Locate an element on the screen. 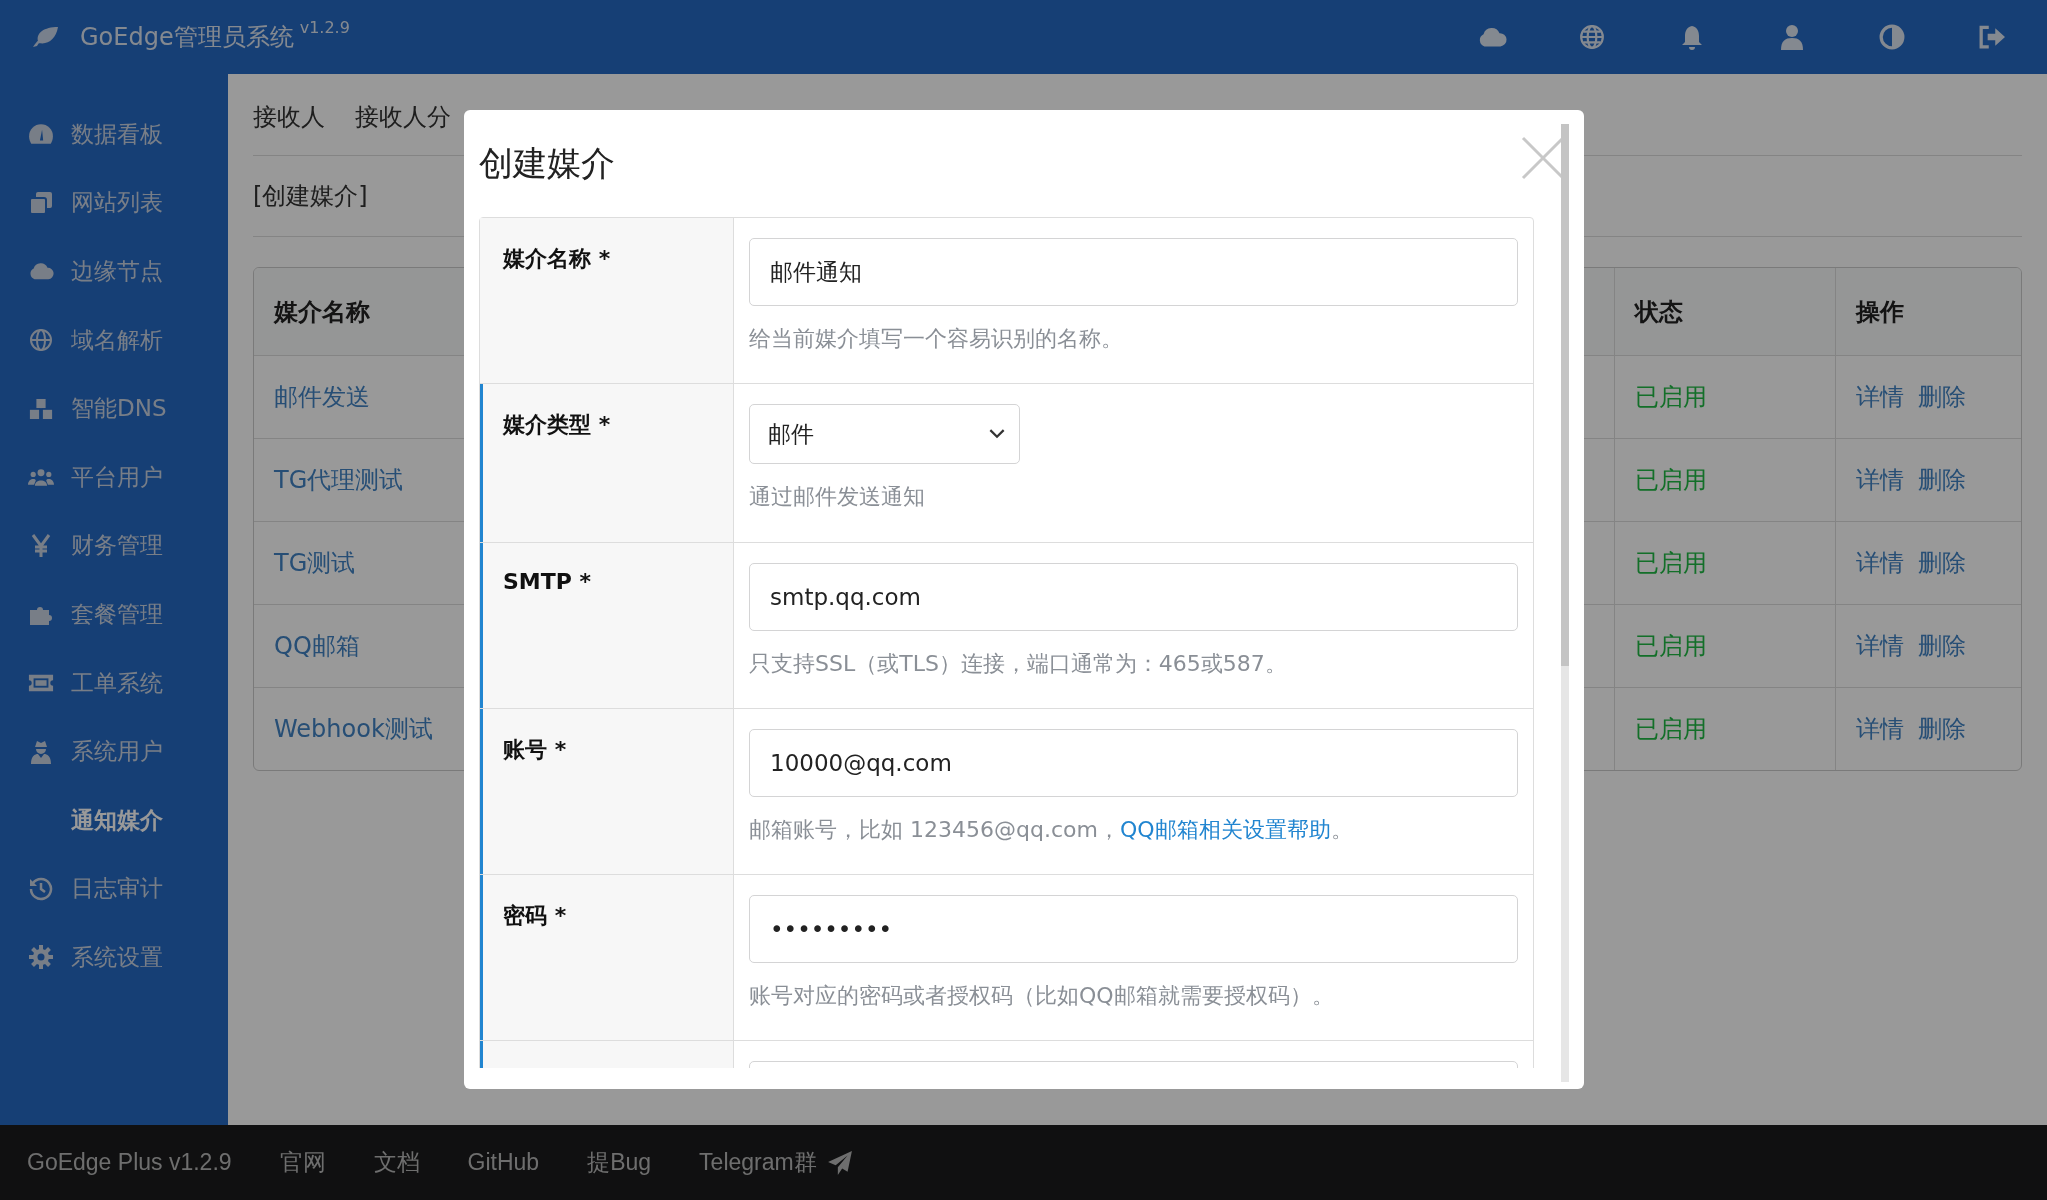 The image size is (2047, 1200). input-field: 10000@qq.com is located at coordinates (1133, 763).